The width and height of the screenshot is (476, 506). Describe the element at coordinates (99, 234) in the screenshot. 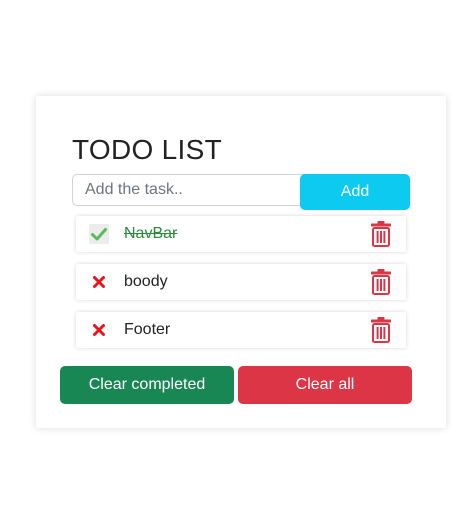

I see `check-icon` at that location.